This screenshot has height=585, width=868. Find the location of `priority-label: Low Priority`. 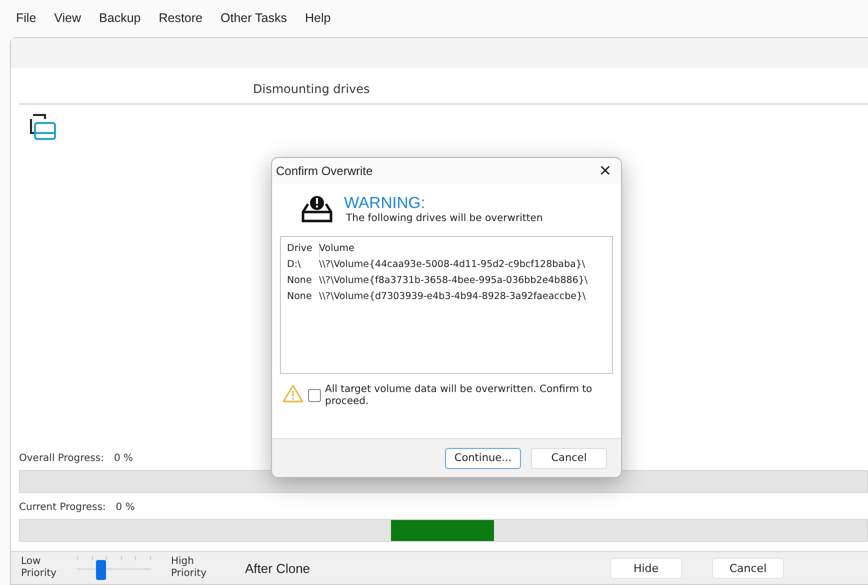

priority-label: Low Priority is located at coordinates (39, 568).